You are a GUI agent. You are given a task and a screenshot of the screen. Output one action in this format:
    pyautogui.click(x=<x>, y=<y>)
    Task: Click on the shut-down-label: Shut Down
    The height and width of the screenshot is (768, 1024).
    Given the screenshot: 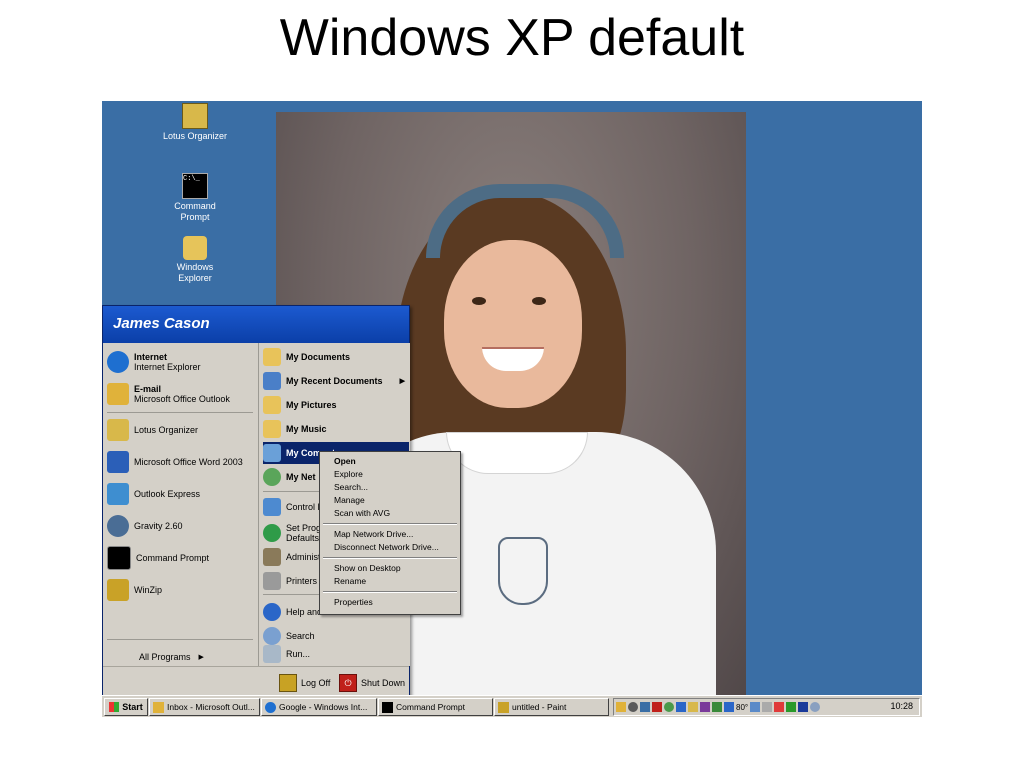 What is the action you would take?
    pyautogui.click(x=383, y=683)
    